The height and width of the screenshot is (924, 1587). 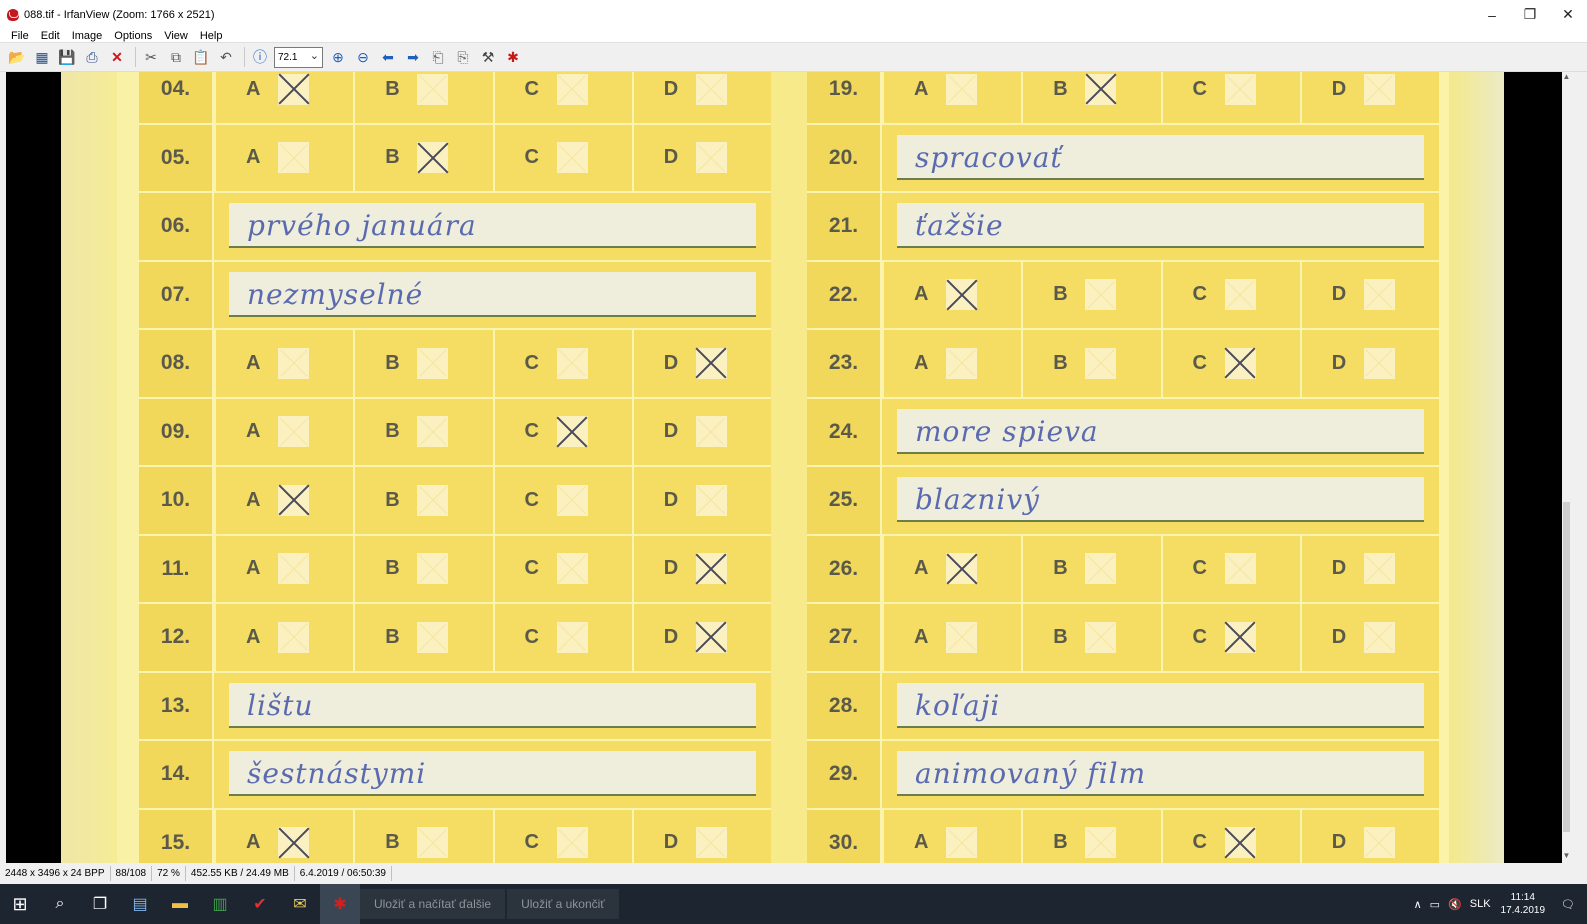 What do you see at coordinates (117, 57) in the screenshot?
I see `delete-icon: ✕` at bounding box center [117, 57].